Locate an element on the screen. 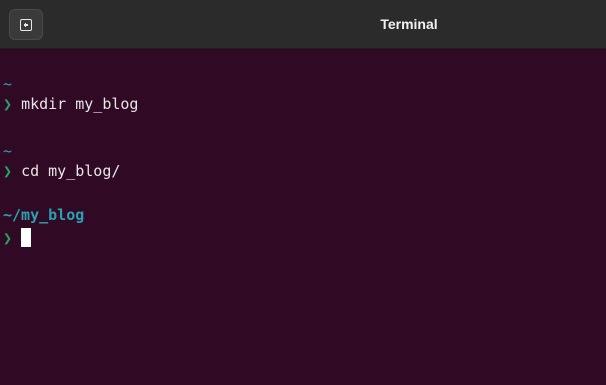 This screenshot has height=385, width=606. command-text: cd my_blog/ is located at coordinates (71, 171).